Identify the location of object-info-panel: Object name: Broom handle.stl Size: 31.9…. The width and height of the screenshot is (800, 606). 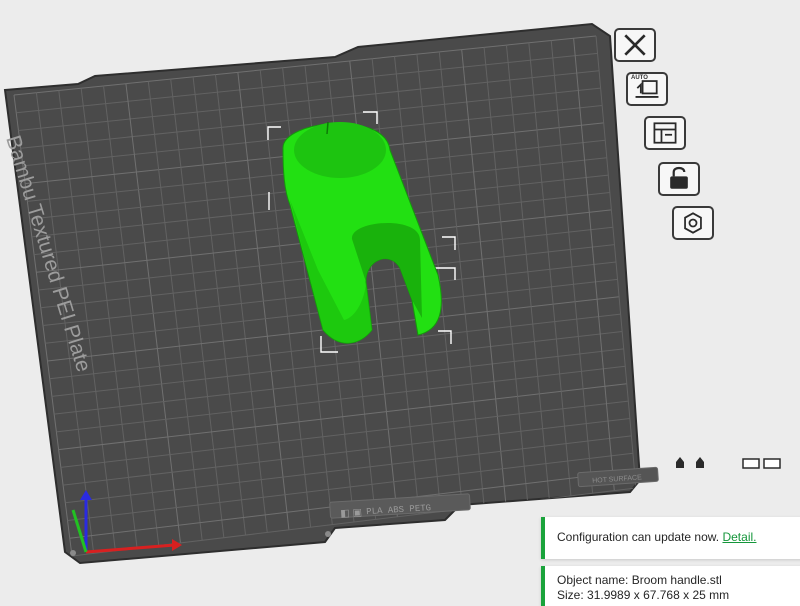
(670, 586).